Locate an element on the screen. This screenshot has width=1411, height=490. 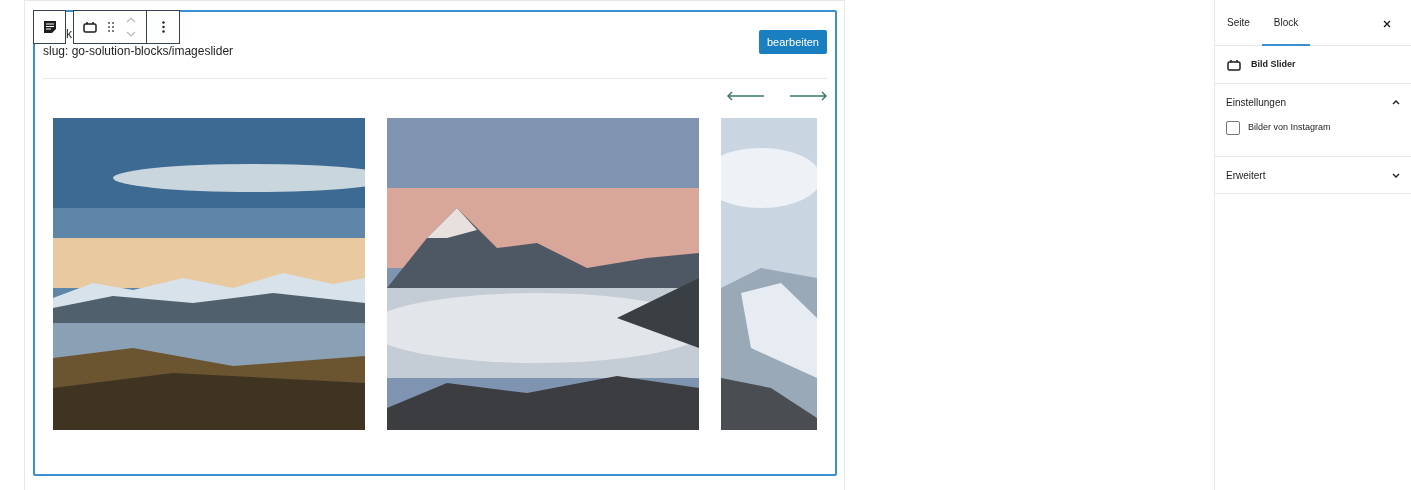
arrow-right-icon is located at coordinates (808, 96).